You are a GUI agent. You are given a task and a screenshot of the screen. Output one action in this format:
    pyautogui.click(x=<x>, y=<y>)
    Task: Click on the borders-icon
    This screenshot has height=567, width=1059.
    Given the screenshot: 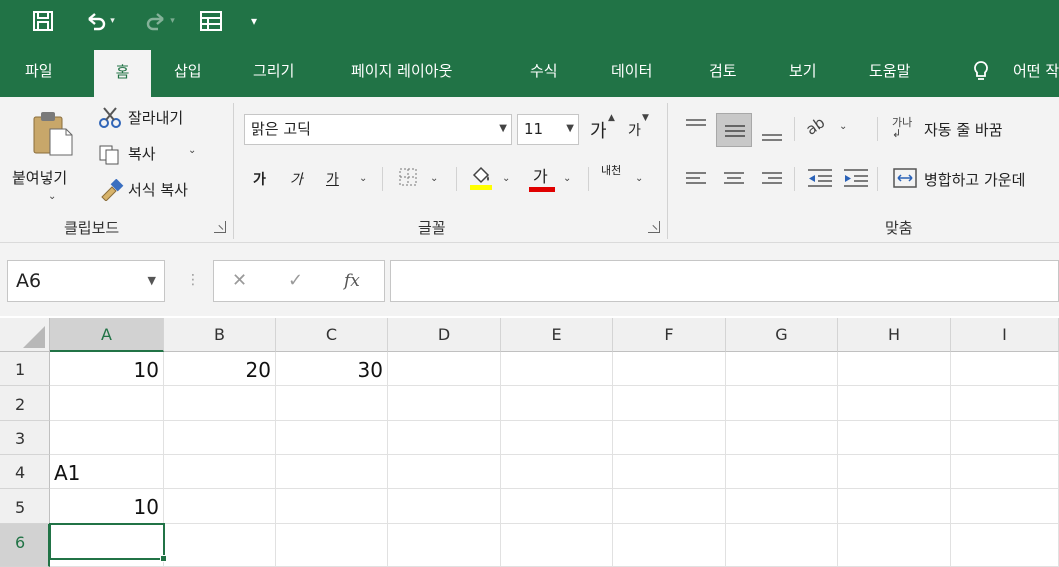 What is the action you would take?
    pyautogui.click(x=408, y=177)
    